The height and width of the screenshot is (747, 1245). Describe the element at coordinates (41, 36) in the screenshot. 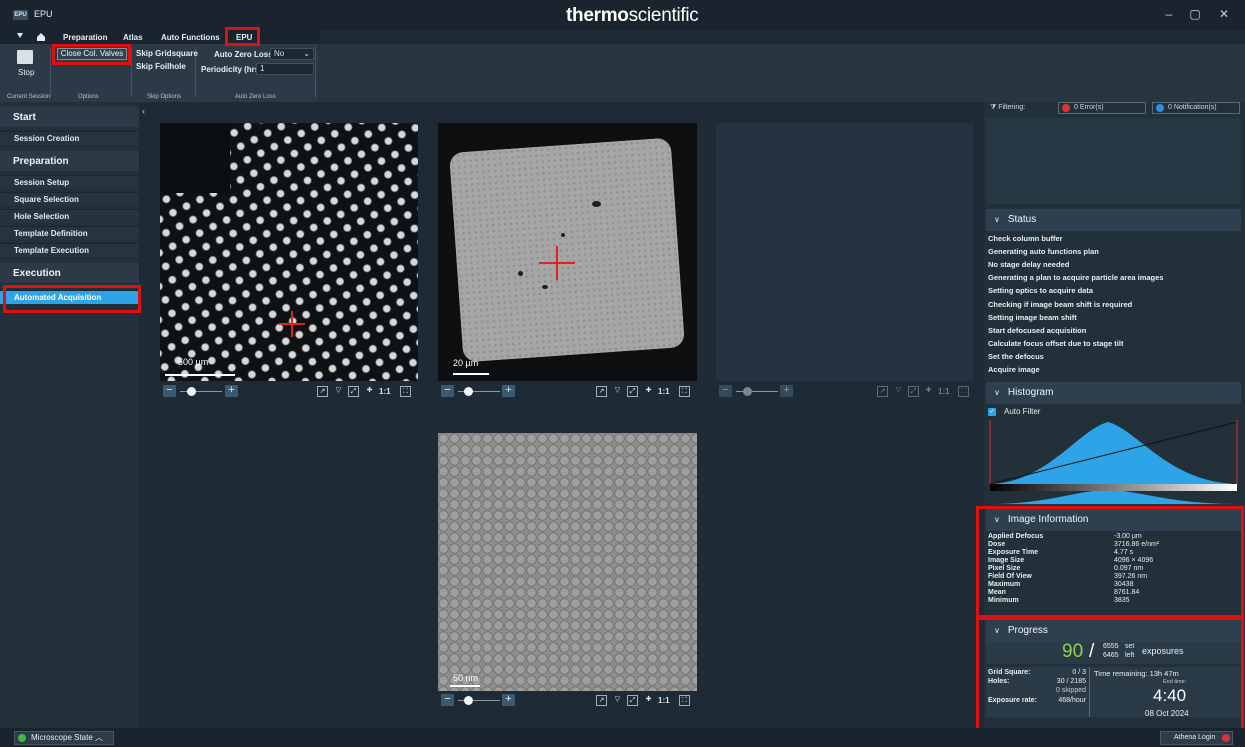

I see `home-icon` at that location.